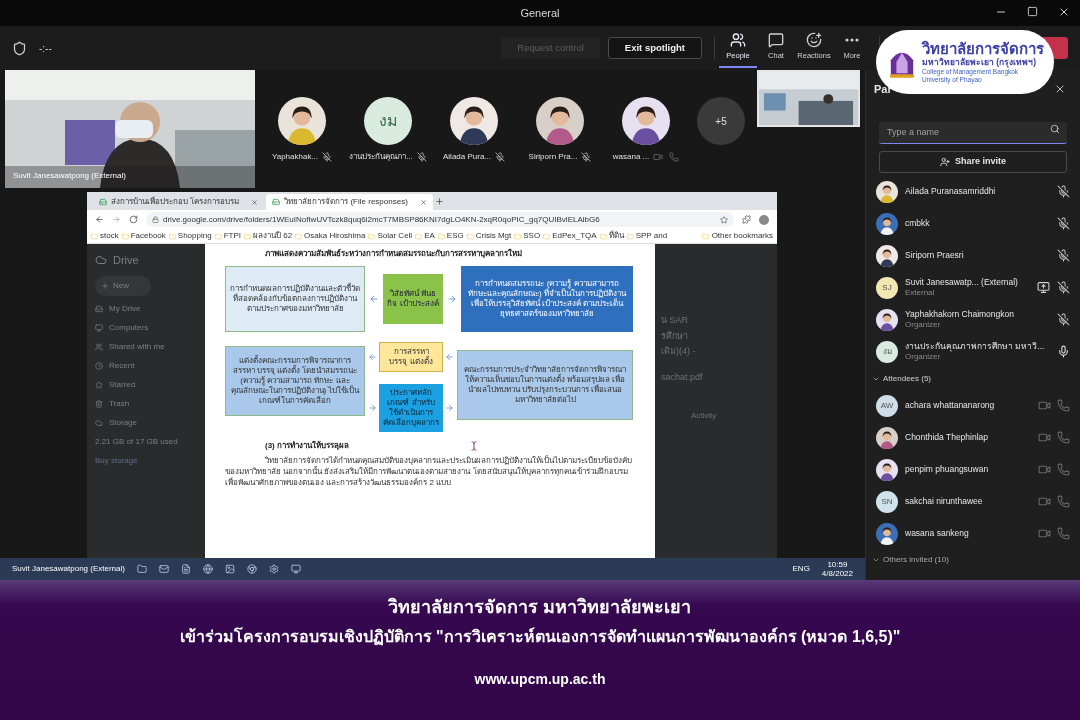  Describe the element at coordinates (272, 236) in the screenshot. I see `bookmark: ผลงานปี 62` at that location.